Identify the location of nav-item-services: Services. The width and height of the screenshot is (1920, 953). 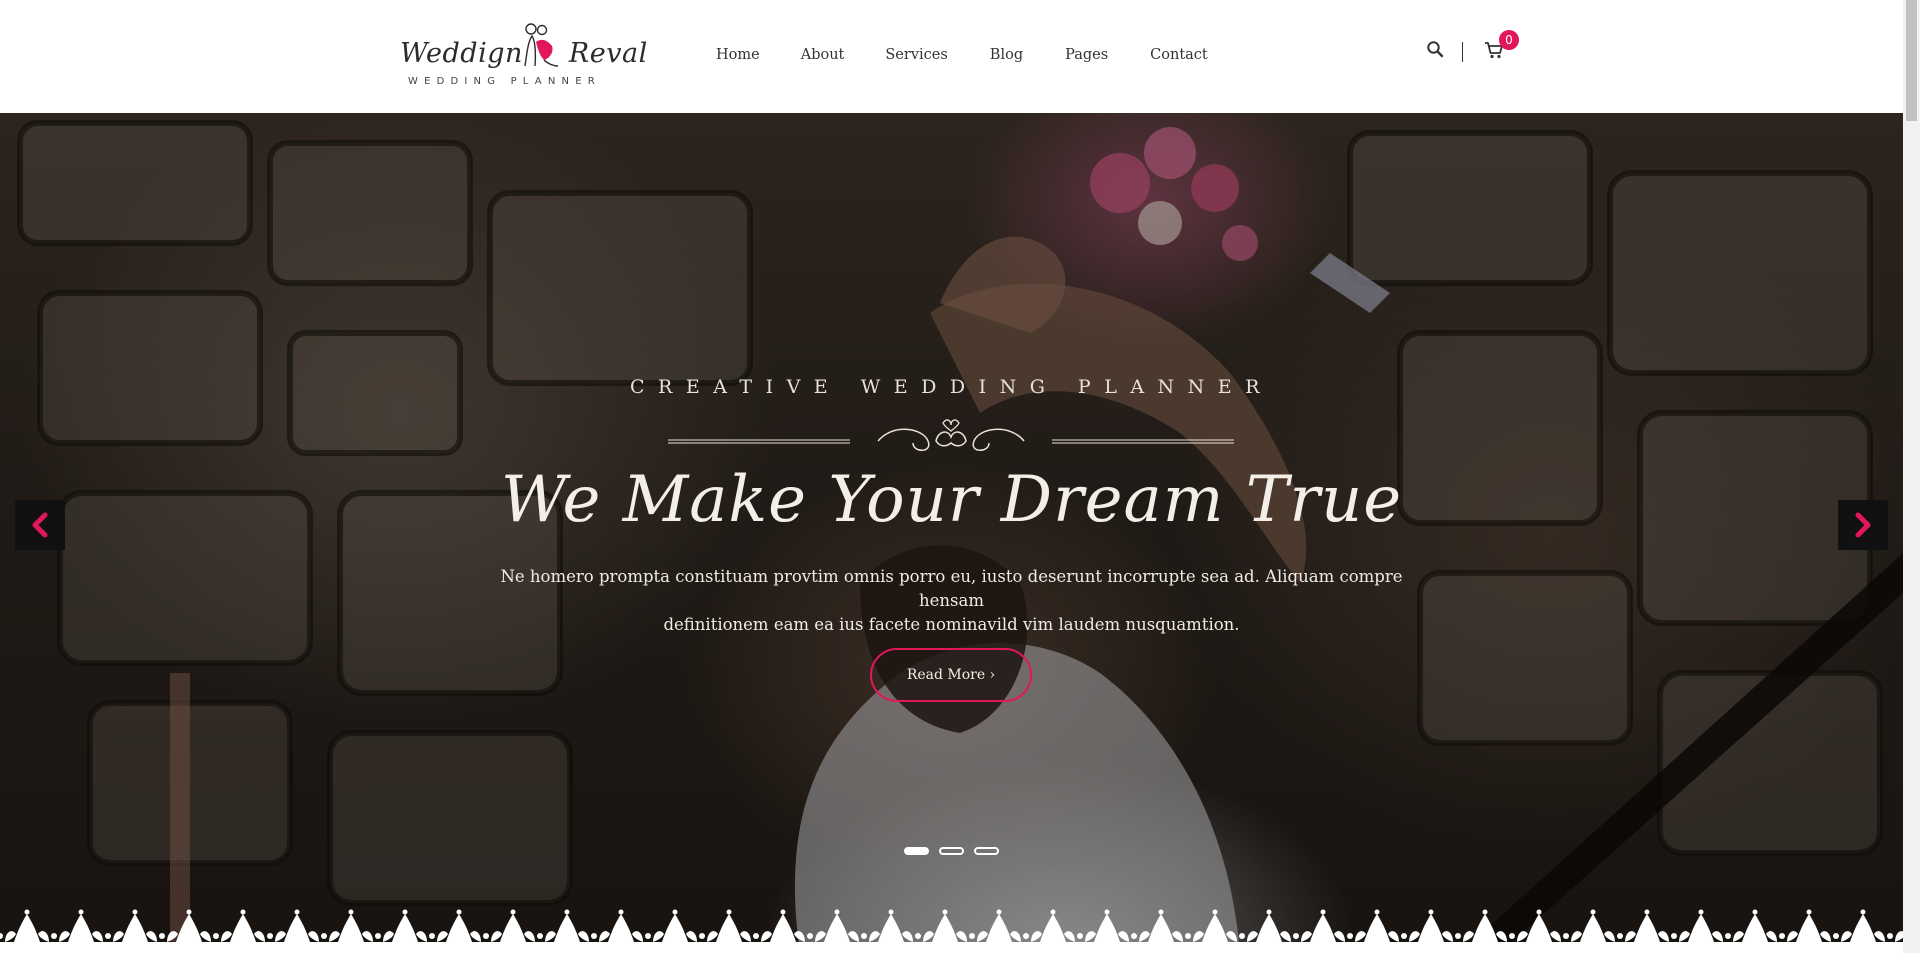
(916, 55).